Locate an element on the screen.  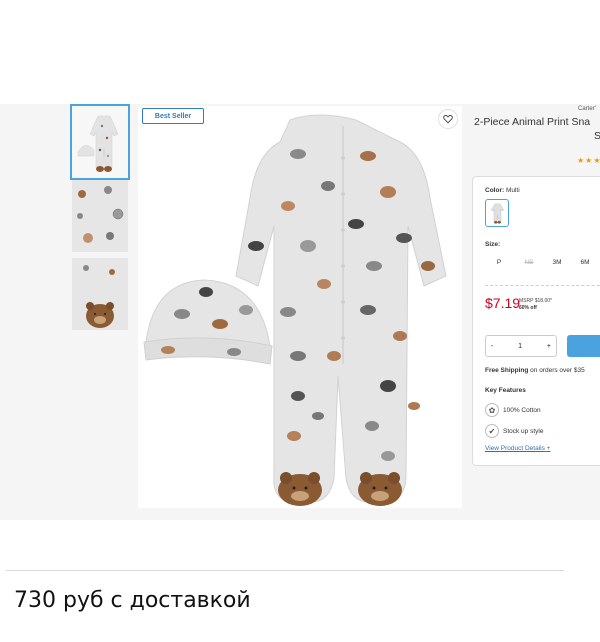
shipping-info: Free Shipping on orders over $35 is located at coordinates (535, 370).